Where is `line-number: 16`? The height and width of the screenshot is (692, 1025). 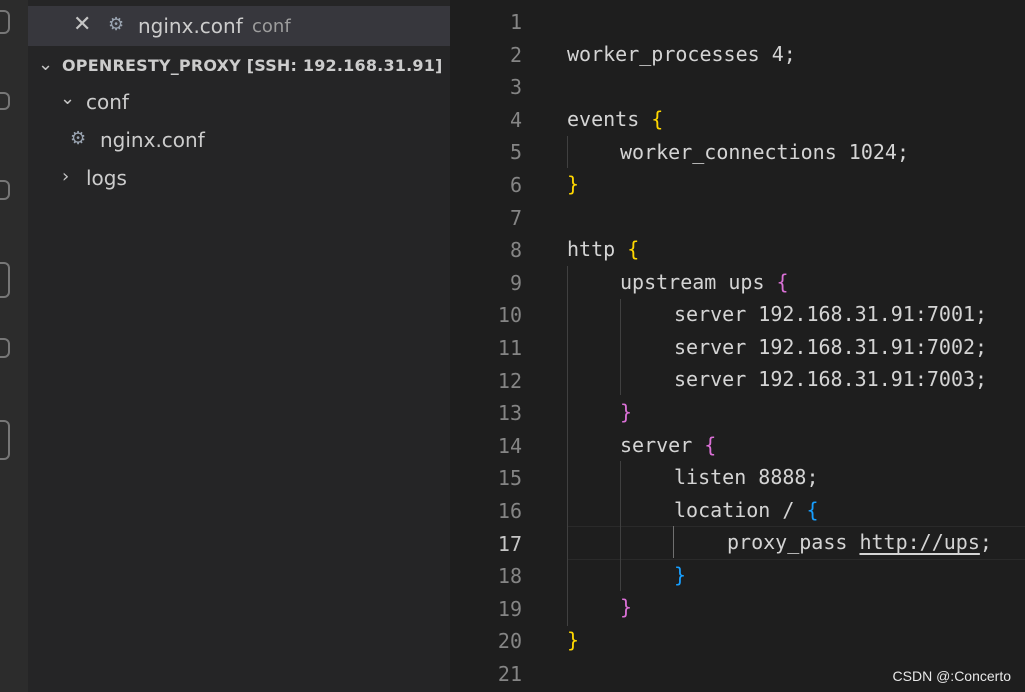
line-number: 16 is located at coordinates (509, 511).